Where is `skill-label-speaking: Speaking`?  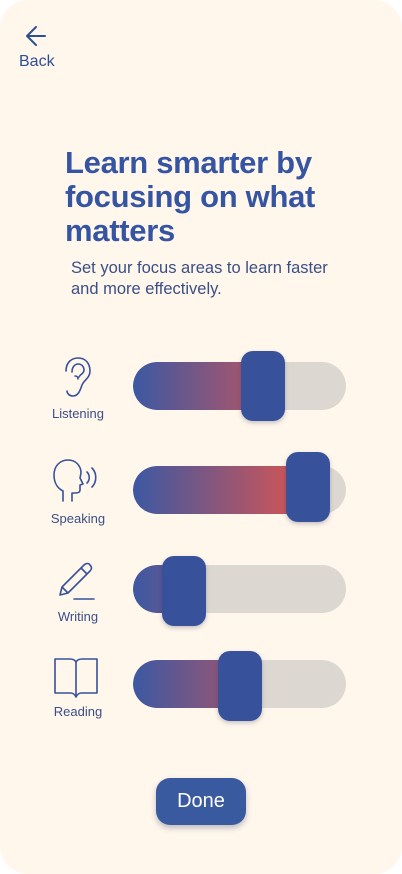 skill-label-speaking: Speaking is located at coordinates (78, 518).